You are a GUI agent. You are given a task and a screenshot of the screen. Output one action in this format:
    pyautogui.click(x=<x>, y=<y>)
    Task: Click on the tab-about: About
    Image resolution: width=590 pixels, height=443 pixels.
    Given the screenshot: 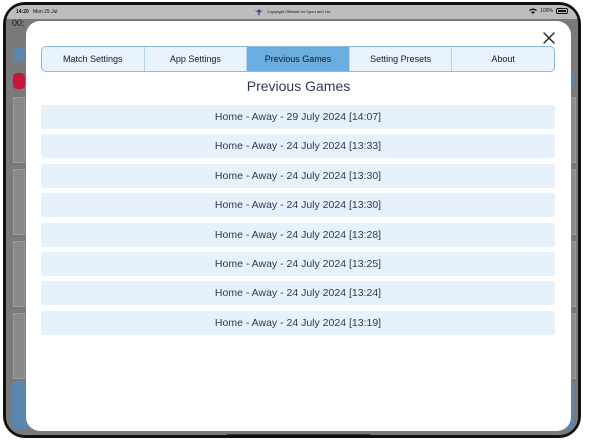 What is the action you would take?
    pyautogui.click(x=503, y=59)
    